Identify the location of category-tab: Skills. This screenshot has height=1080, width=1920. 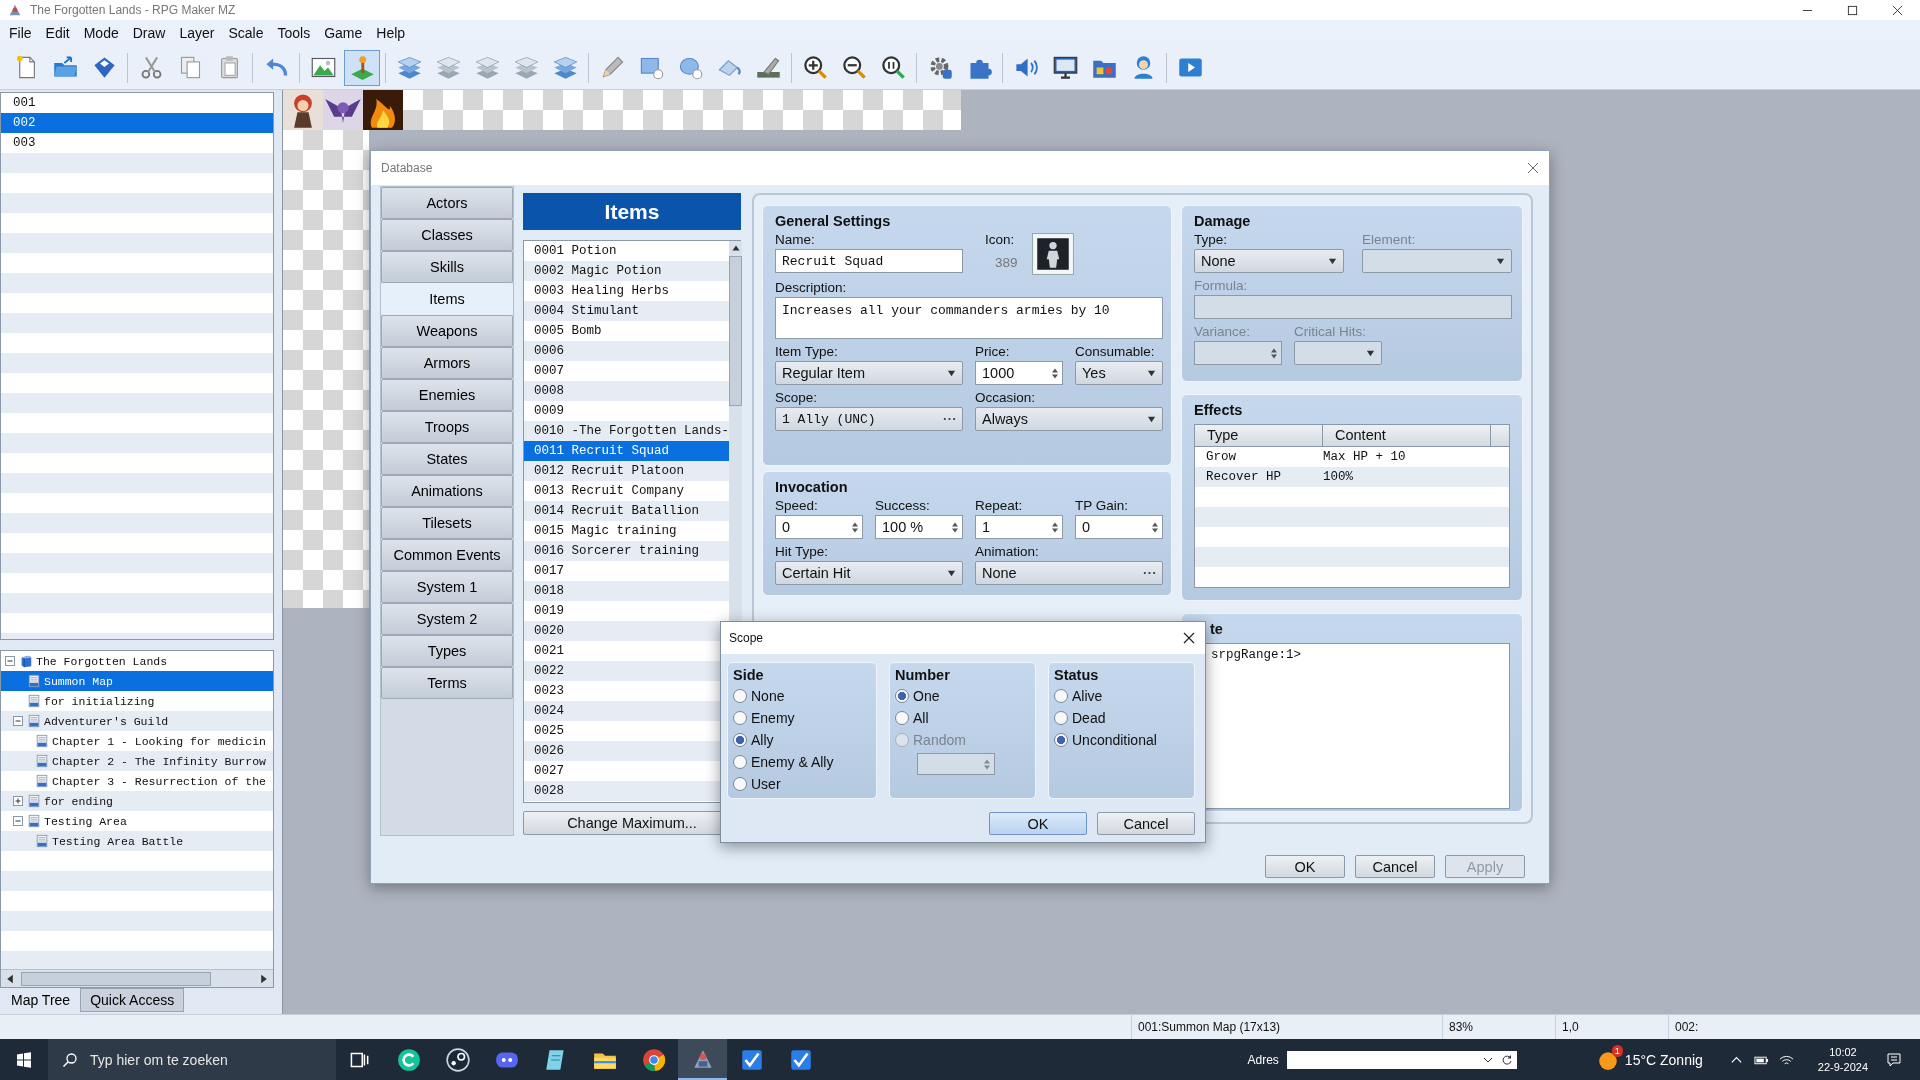
(447, 267).